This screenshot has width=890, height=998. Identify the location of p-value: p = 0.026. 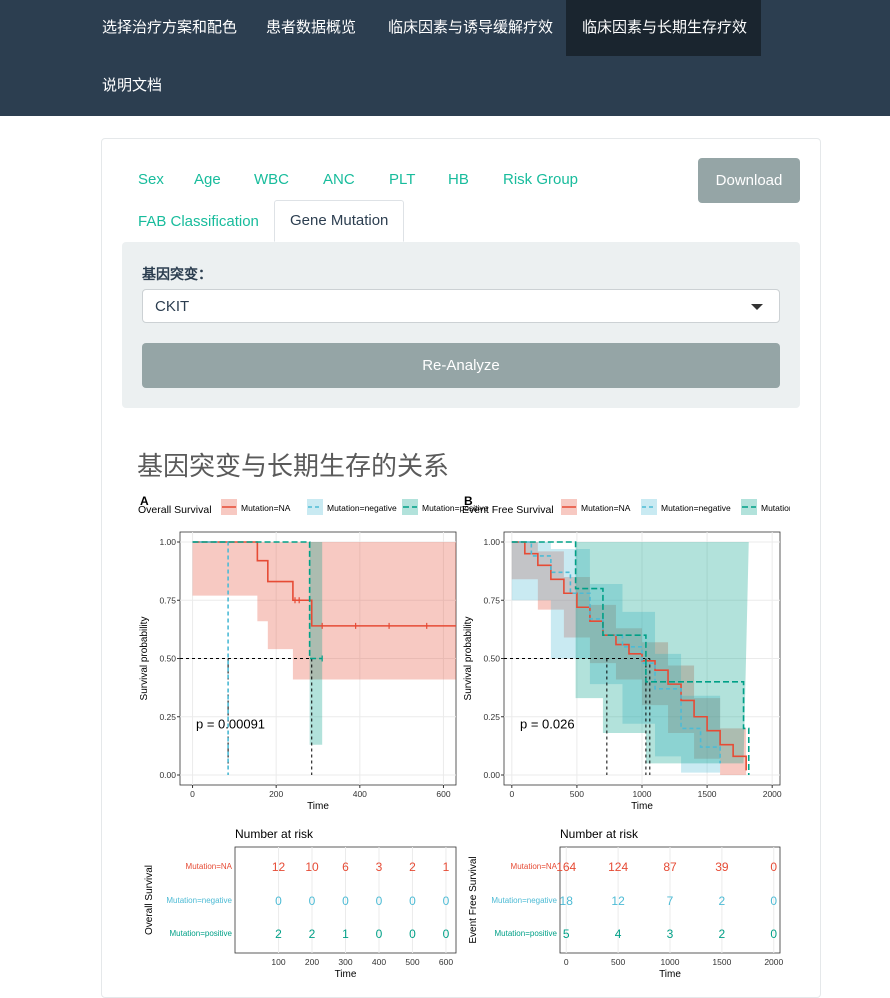
(547, 723).